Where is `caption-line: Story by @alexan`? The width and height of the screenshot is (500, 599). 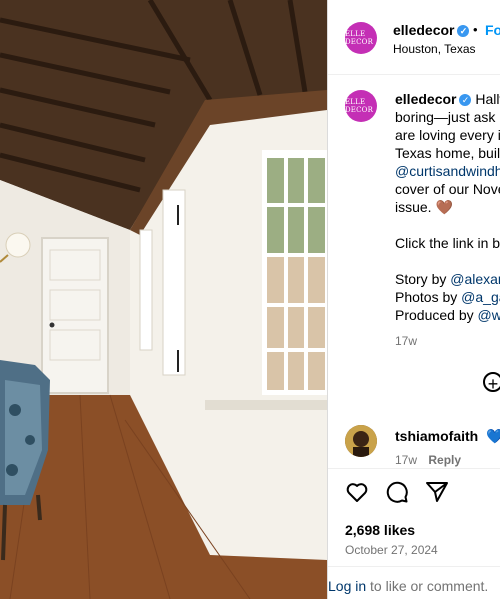 caption-line: Story by @alexan is located at coordinates (447, 279).